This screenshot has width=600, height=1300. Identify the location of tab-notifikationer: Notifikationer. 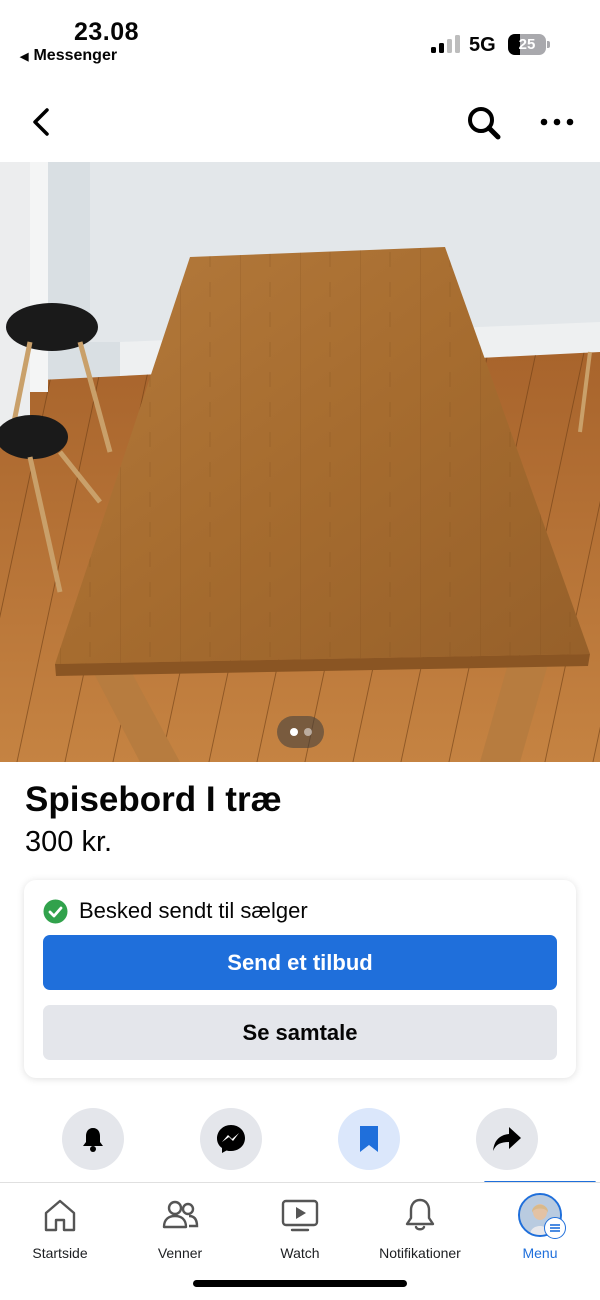
(420, 1228).